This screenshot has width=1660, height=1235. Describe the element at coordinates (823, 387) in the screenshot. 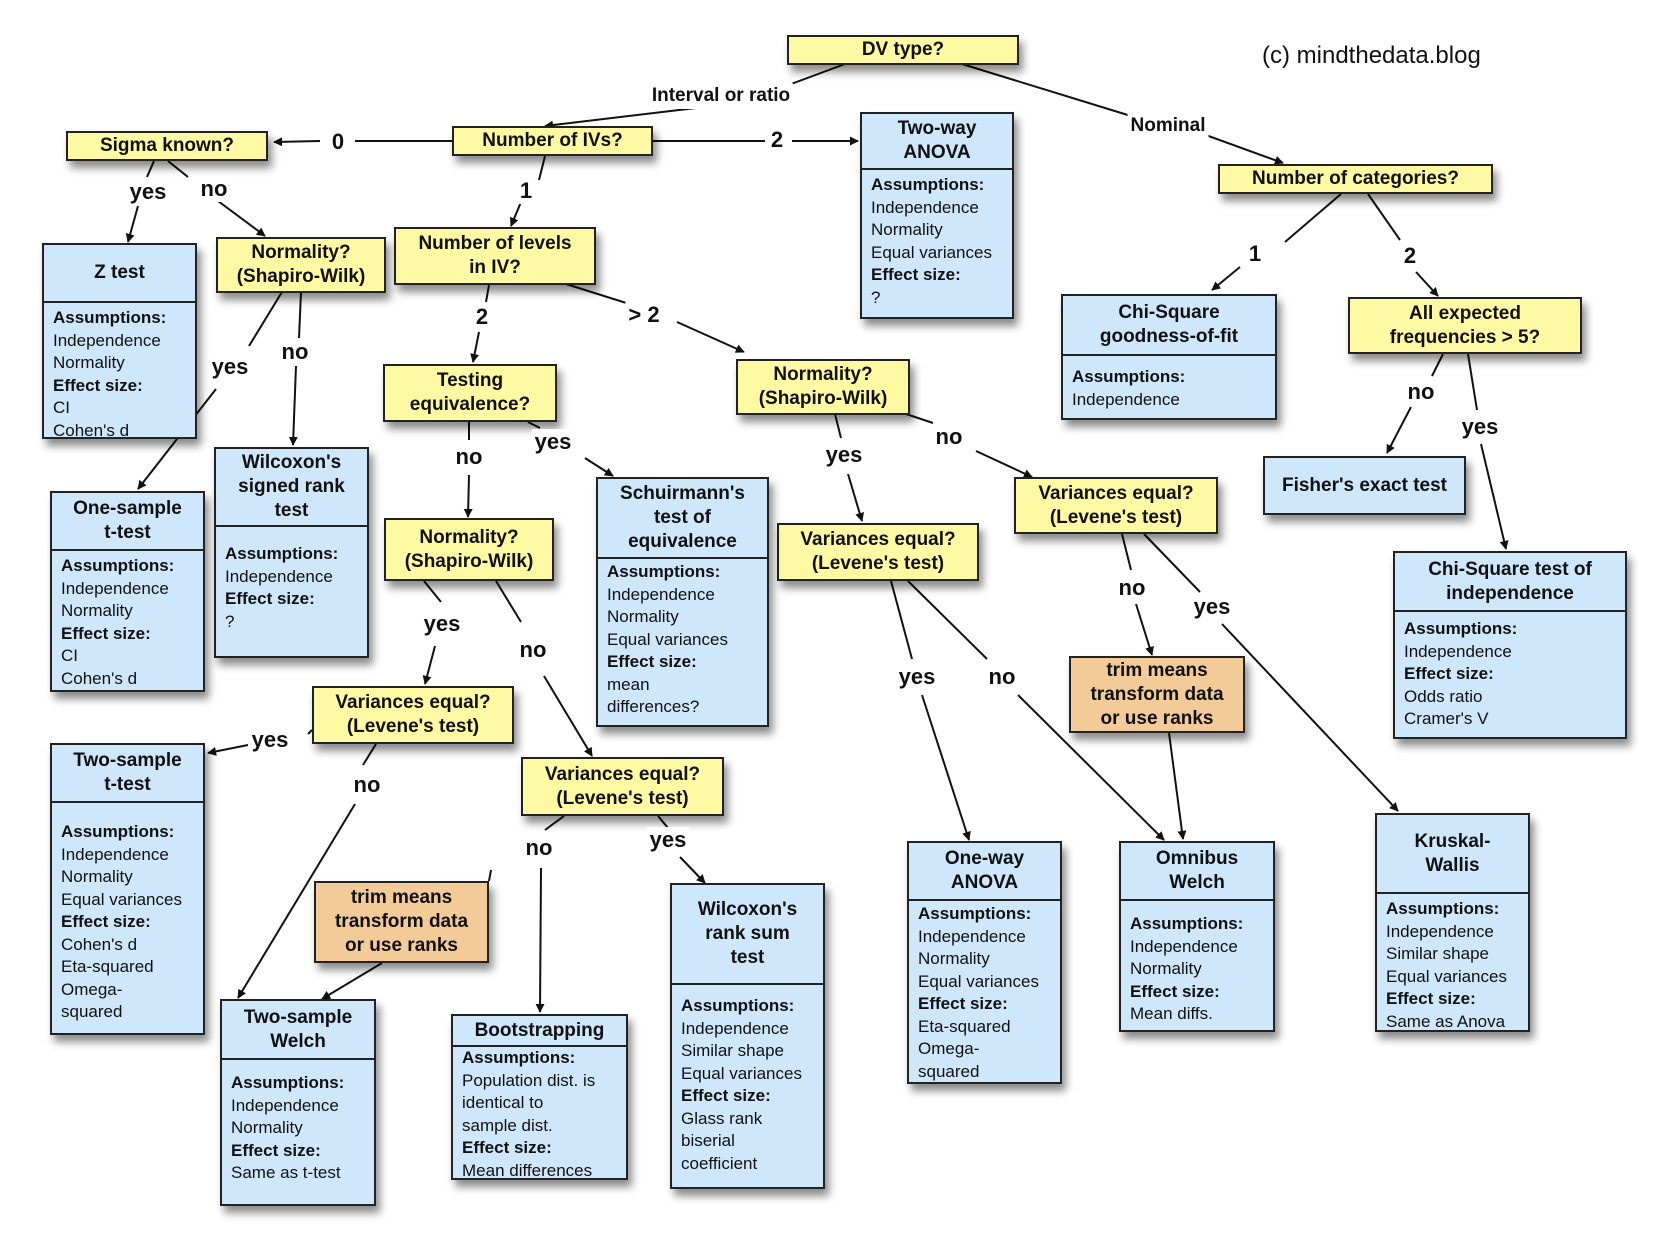

I see `question-normality-middle: Normality? (Shapiro-Wilk)` at that location.